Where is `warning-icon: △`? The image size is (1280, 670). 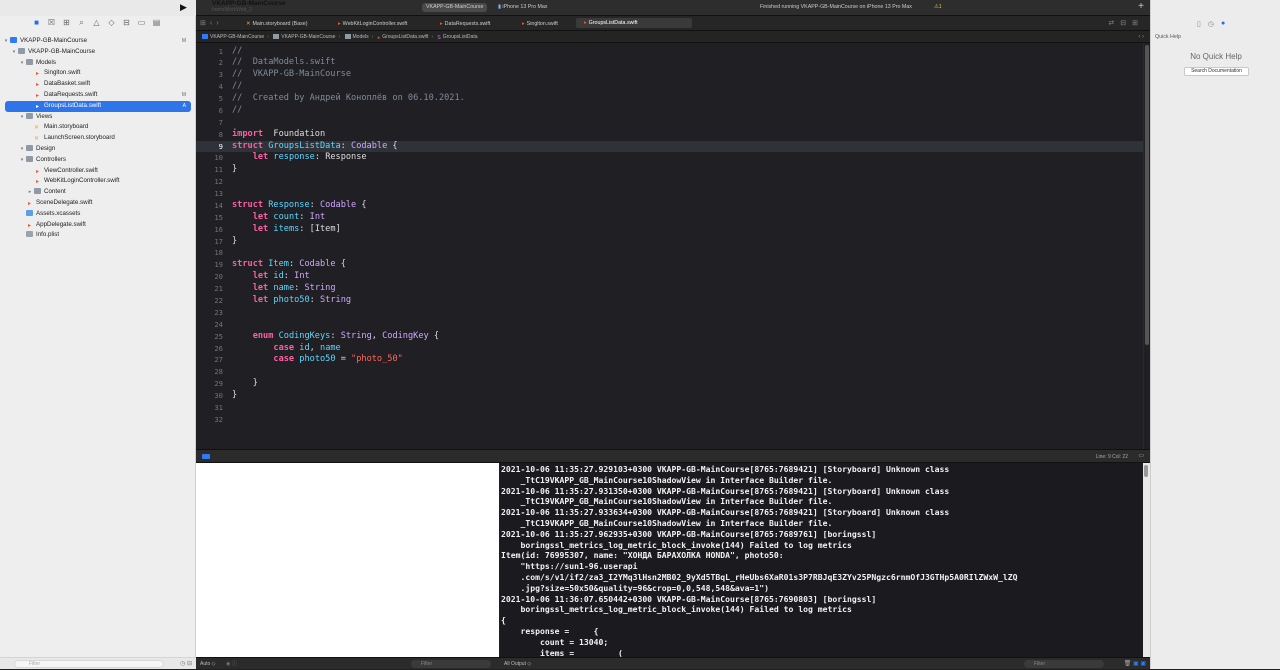 warning-icon: △ is located at coordinates (96, 22).